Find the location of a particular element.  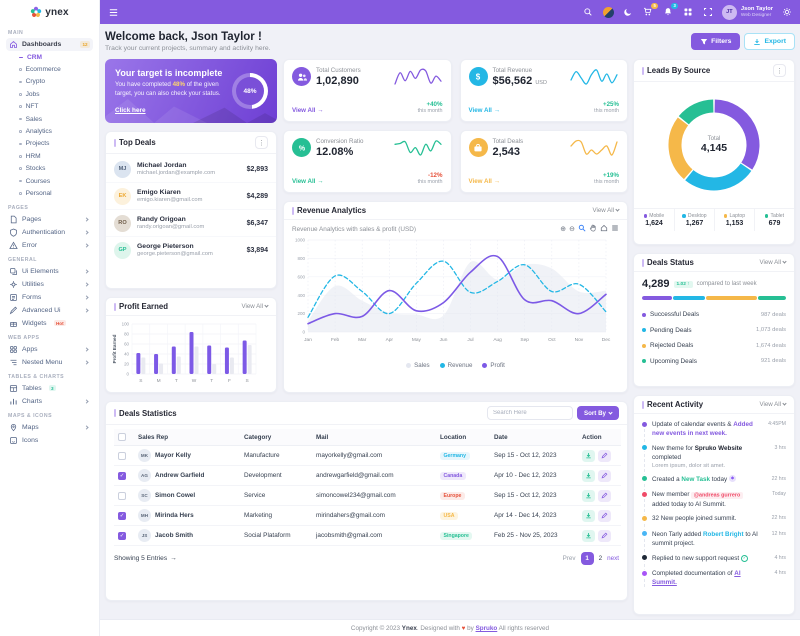

activity-link: Robert Bright is located at coordinates (723, 534).